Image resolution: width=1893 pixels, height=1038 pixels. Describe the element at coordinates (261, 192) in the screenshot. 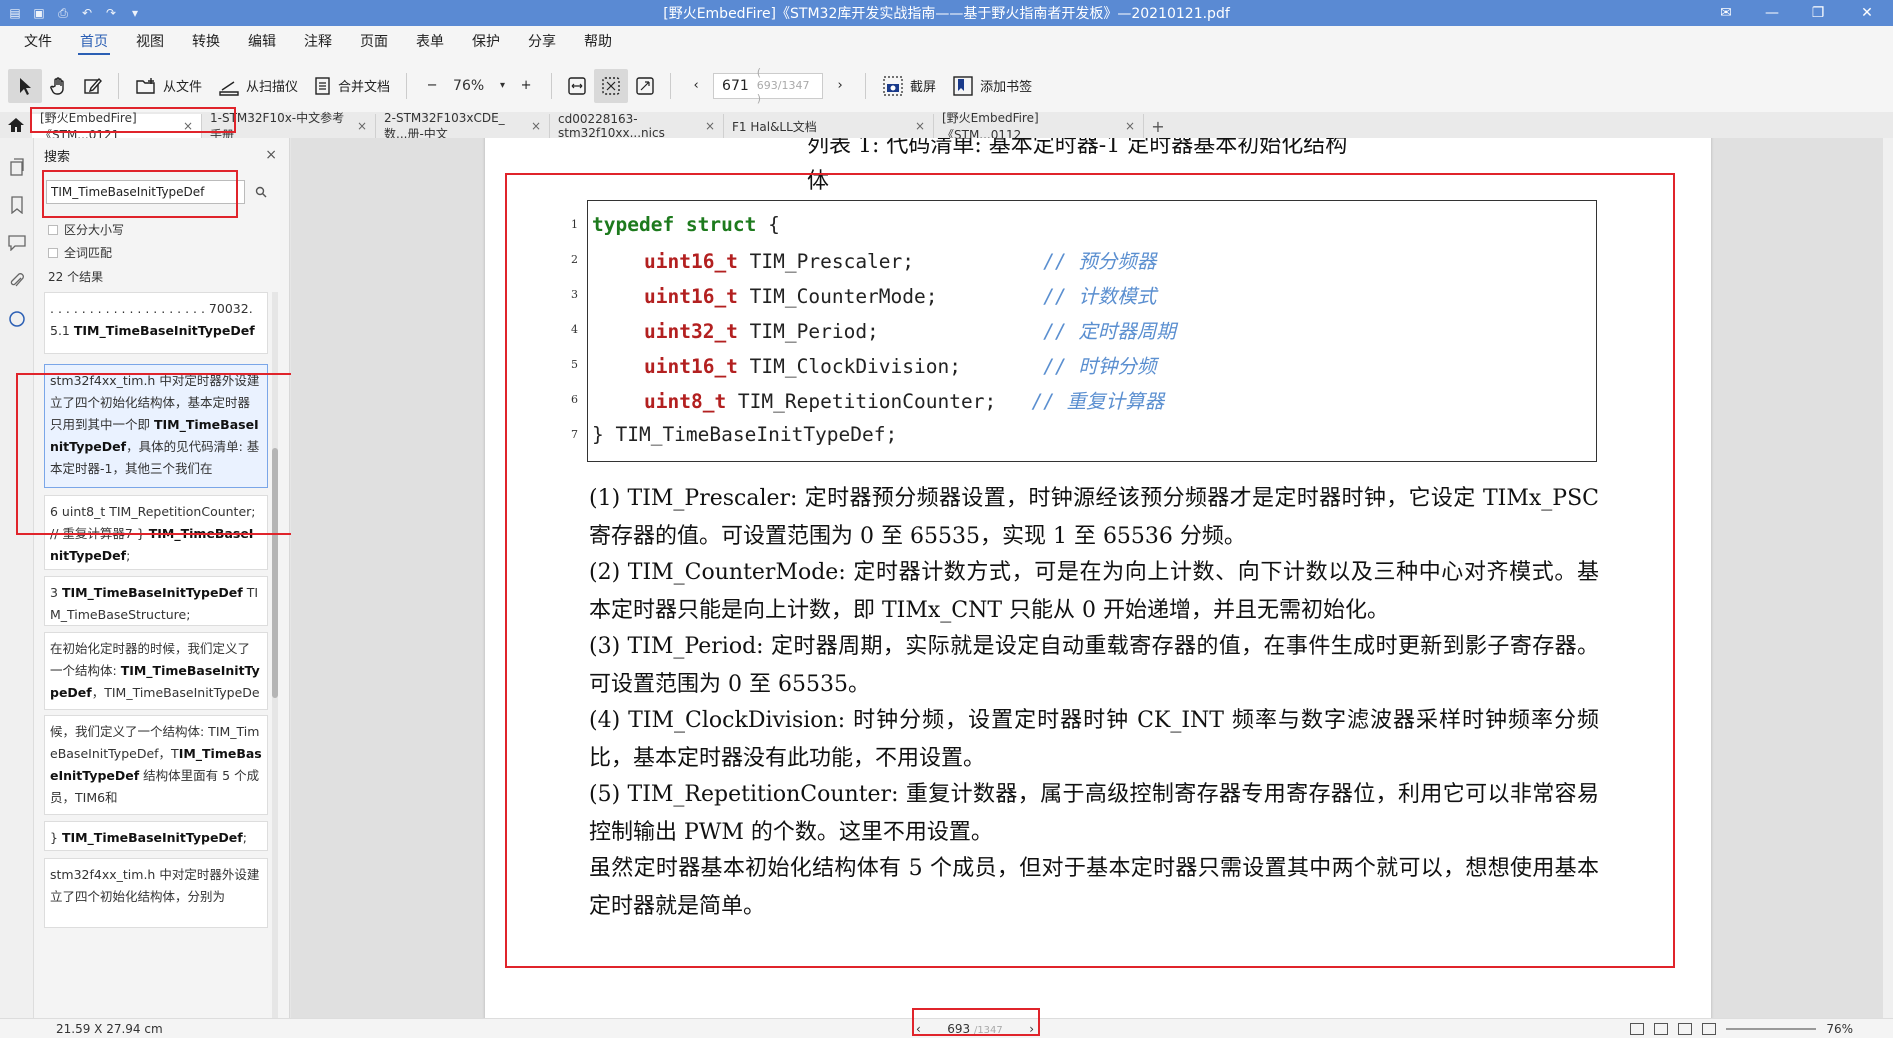

I see `search-icon` at that location.